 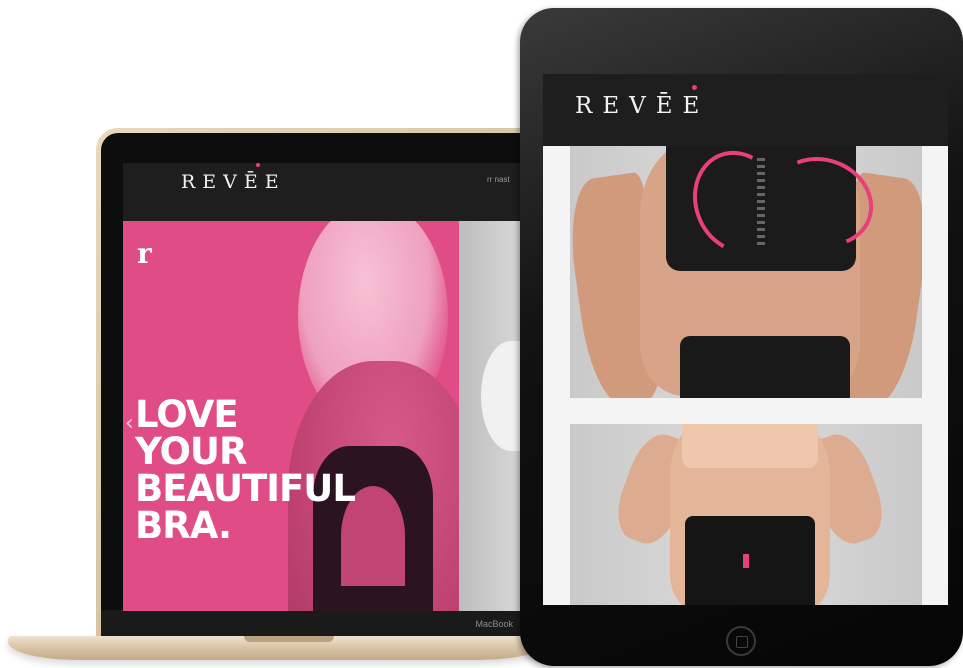 I want to click on hero-headline: LOVE YOUR BEAUTIFUL BRA., so click(x=245, y=470).